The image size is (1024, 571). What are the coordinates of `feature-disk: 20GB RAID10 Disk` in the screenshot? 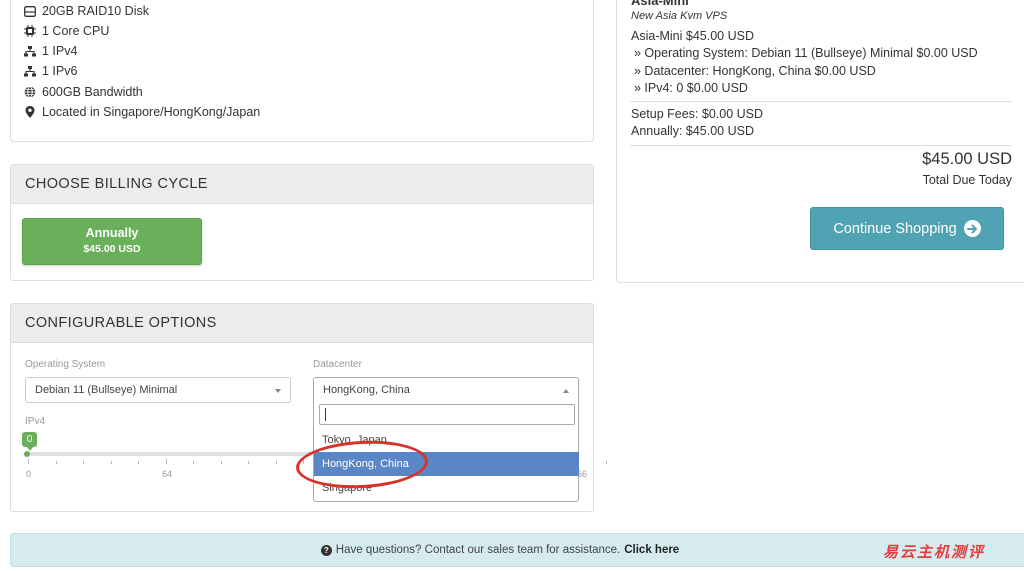 It's located at (86, 11).